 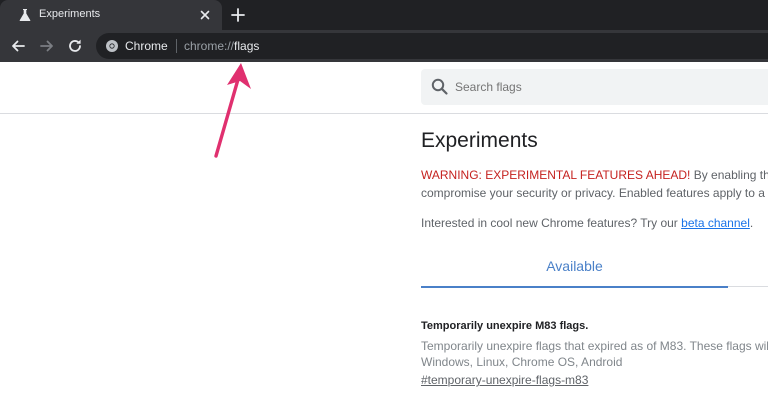 What do you see at coordinates (479, 140) in the screenshot?
I see `page-title: Experiments` at bounding box center [479, 140].